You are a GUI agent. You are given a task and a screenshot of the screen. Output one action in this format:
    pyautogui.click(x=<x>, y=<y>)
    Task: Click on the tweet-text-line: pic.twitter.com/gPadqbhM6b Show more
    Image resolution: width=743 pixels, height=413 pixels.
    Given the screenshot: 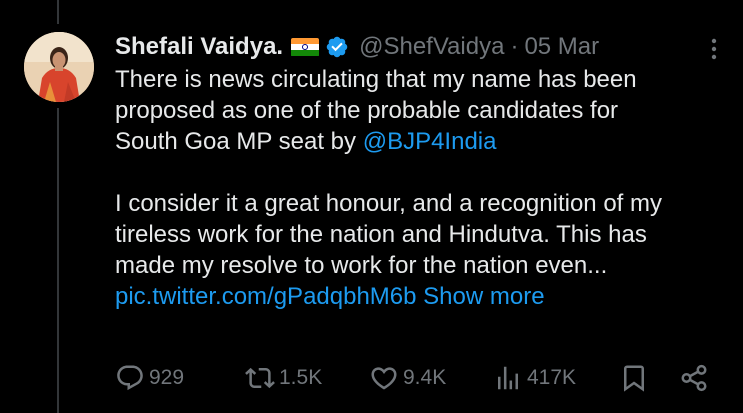 What is the action you would take?
    pyautogui.click(x=425, y=296)
    